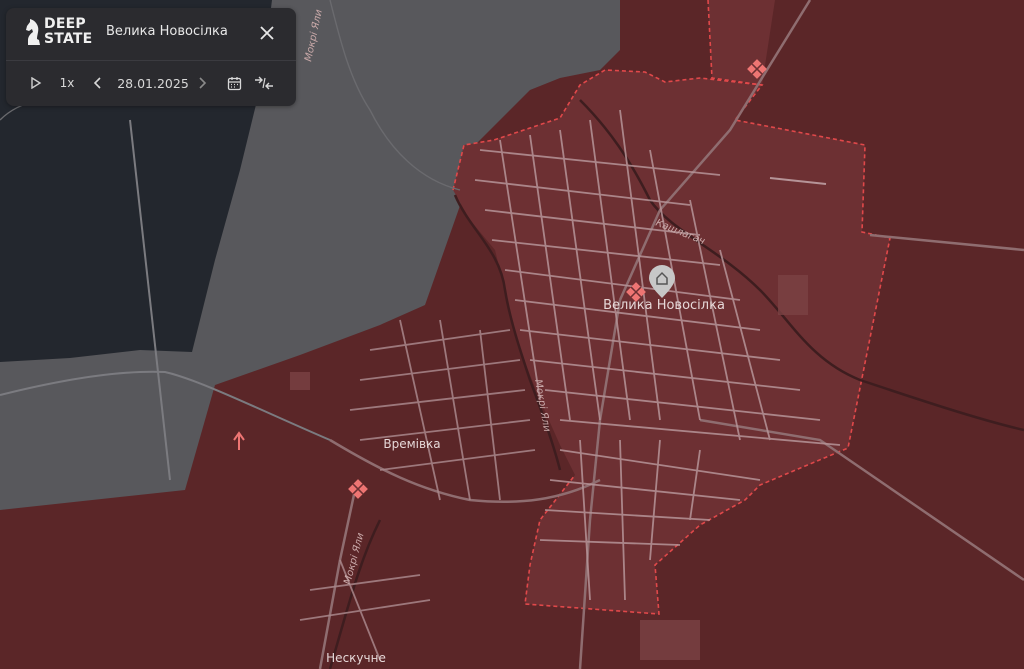 The width and height of the screenshot is (1024, 669). I want to click on location-title: Велика Новосілка, so click(167, 31).